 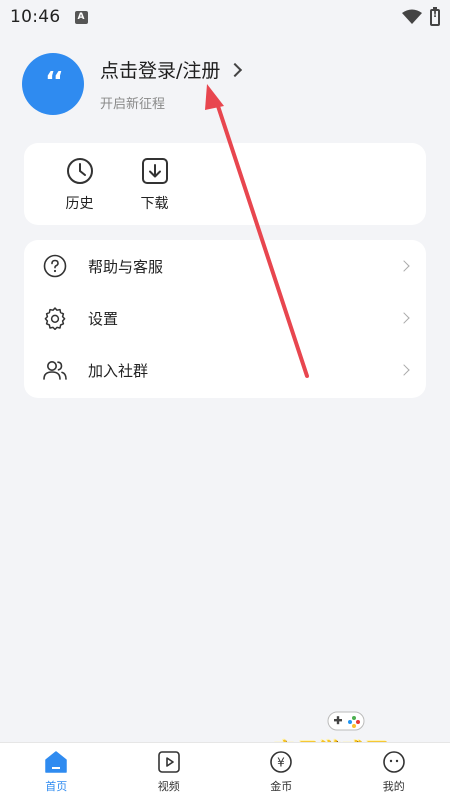 I want to click on menu-item-help: 帮助与客服, so click(x=225, y=266).